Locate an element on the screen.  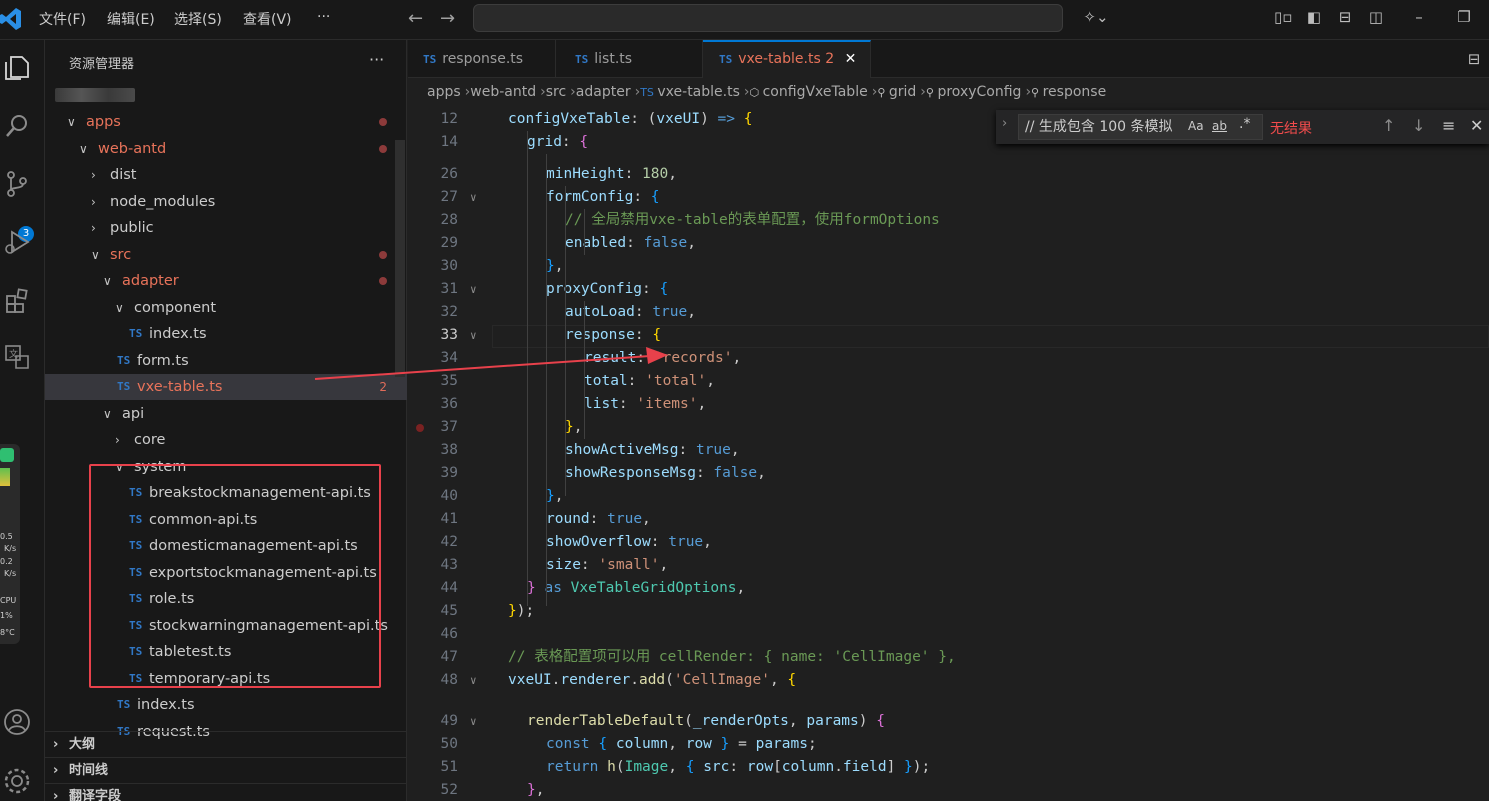
breadcrumb-label: vxe-table.ts is located at coordinates (698, 92).